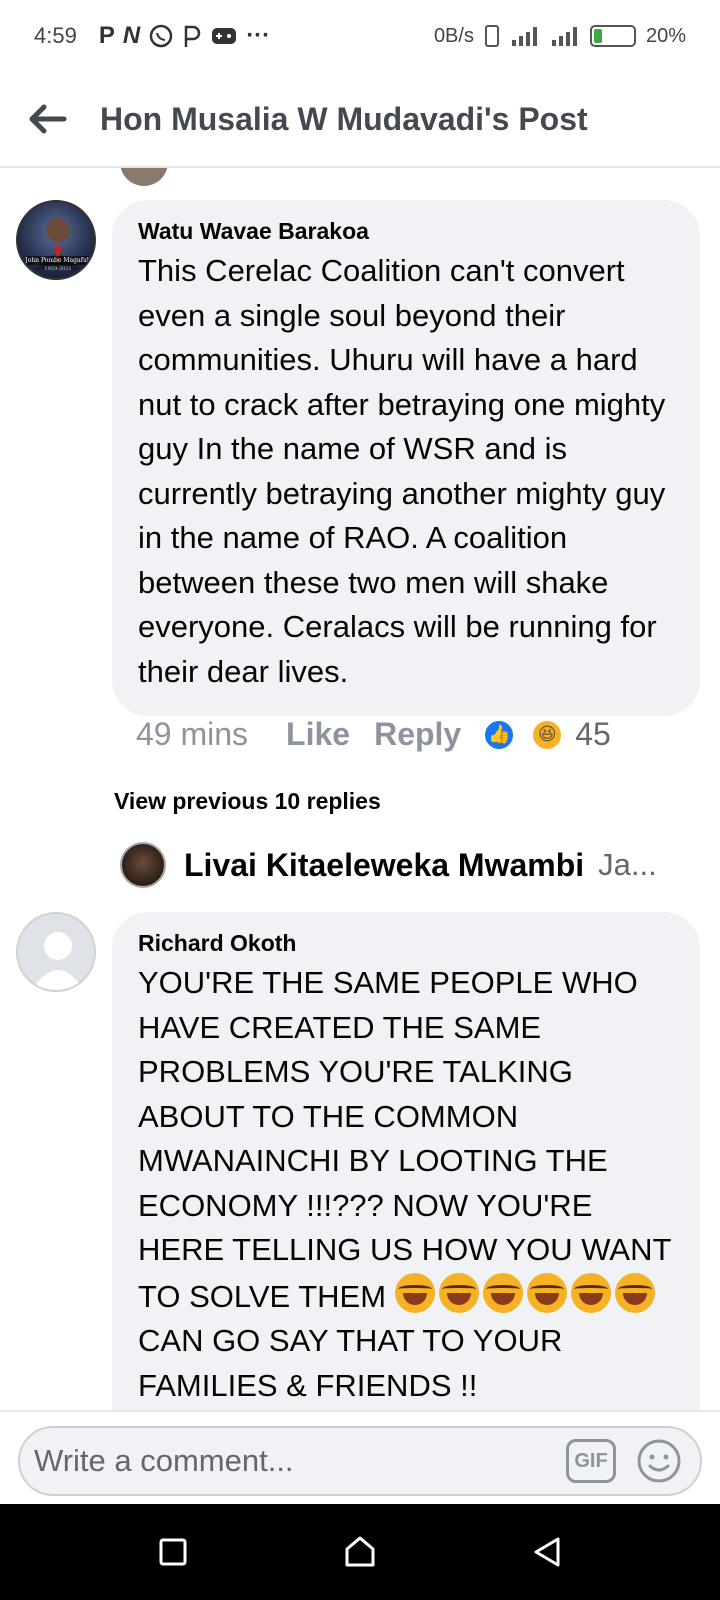 This screenshot has width=720, height=1600. What do you see at coordinates (665, 35) in the screenshot?
I see `battery-percent: 20%` at bounding box center [665, 35].